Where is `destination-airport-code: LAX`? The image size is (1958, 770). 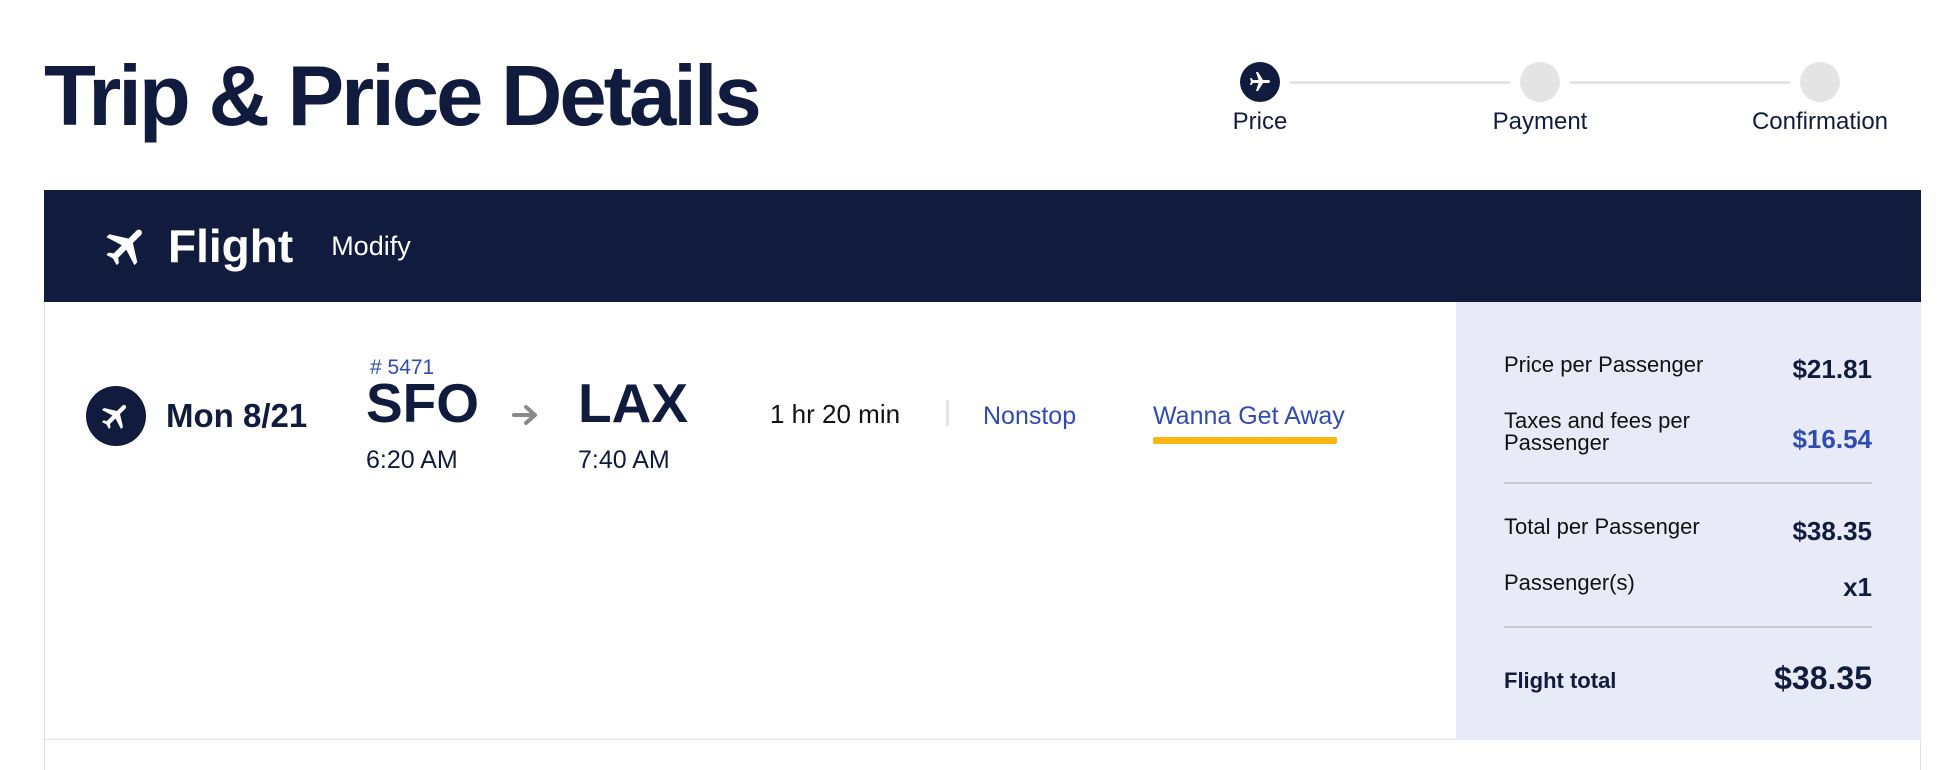
destination-airport-code: LAX is located at coordinates (633, 403).